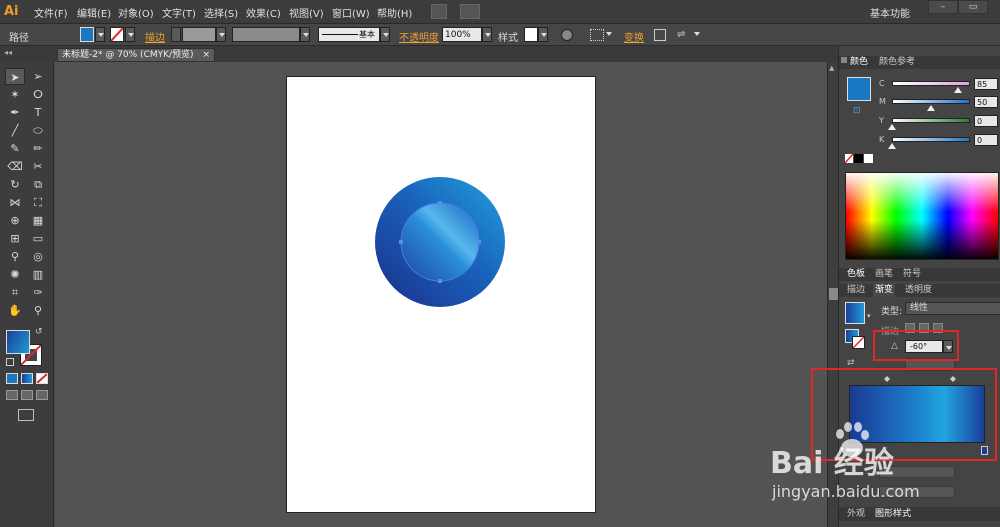 Image resolution: width=1000 pixels, height=527 pixels. Describe the element at coordinates (831, 68) in the screenshot. I see `scroll-up-icon: ▲` at that location.